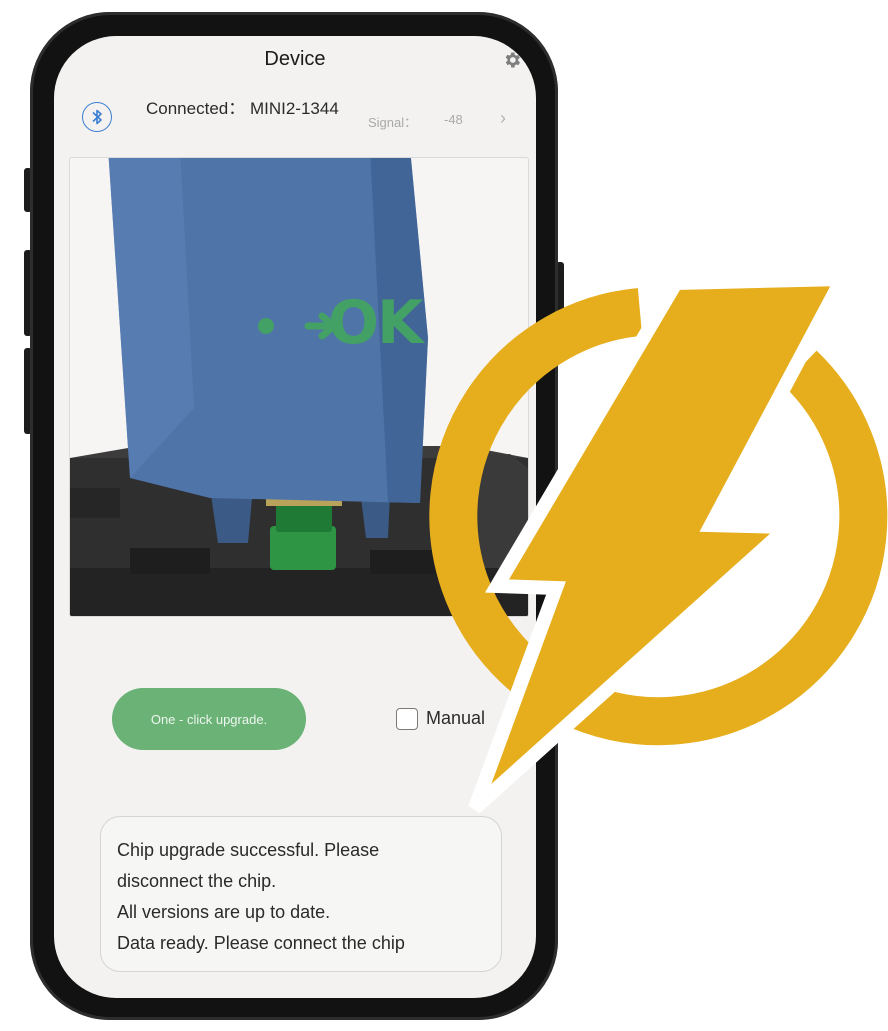 The width and height of the screenshot is (888, 1031). I want to click on log-line: Chip upgrade successful. Please, so click(248, 850).